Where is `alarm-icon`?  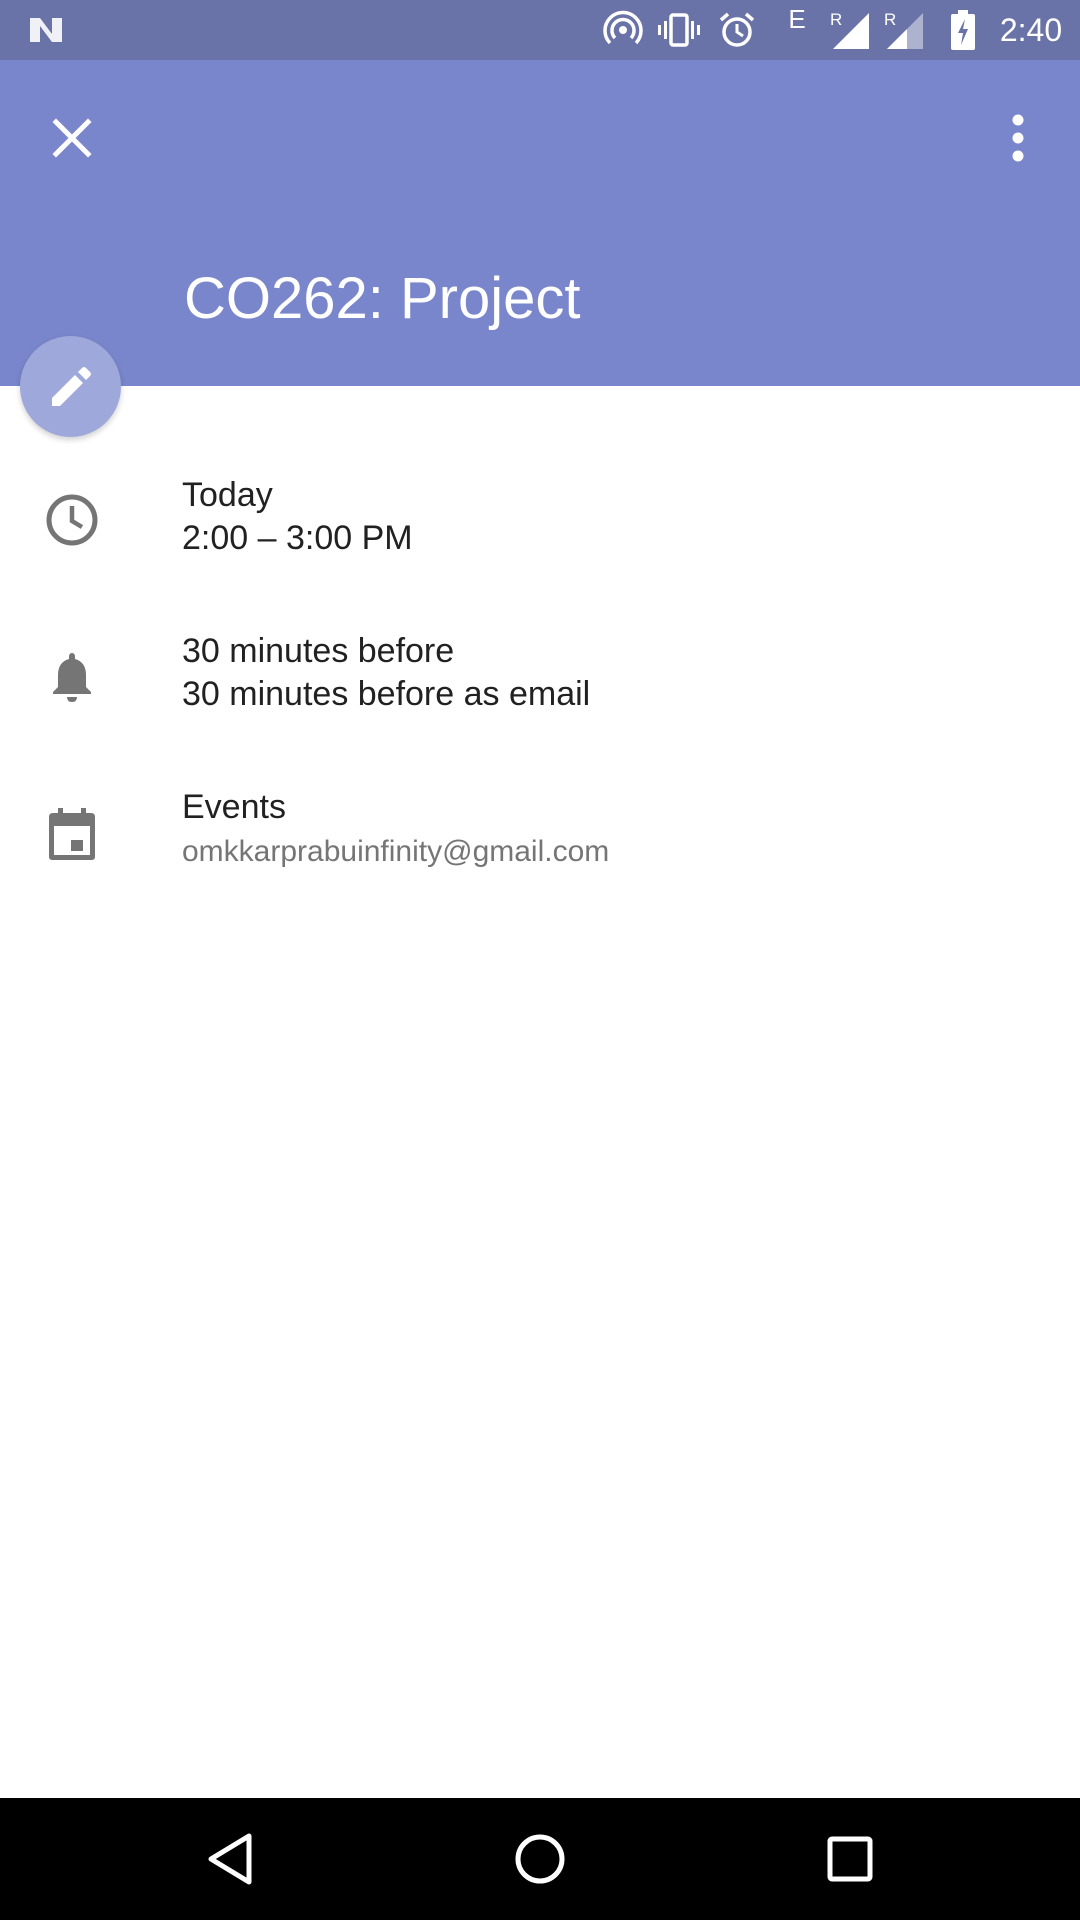
alarm-icon is located at coordinates (737, 30).